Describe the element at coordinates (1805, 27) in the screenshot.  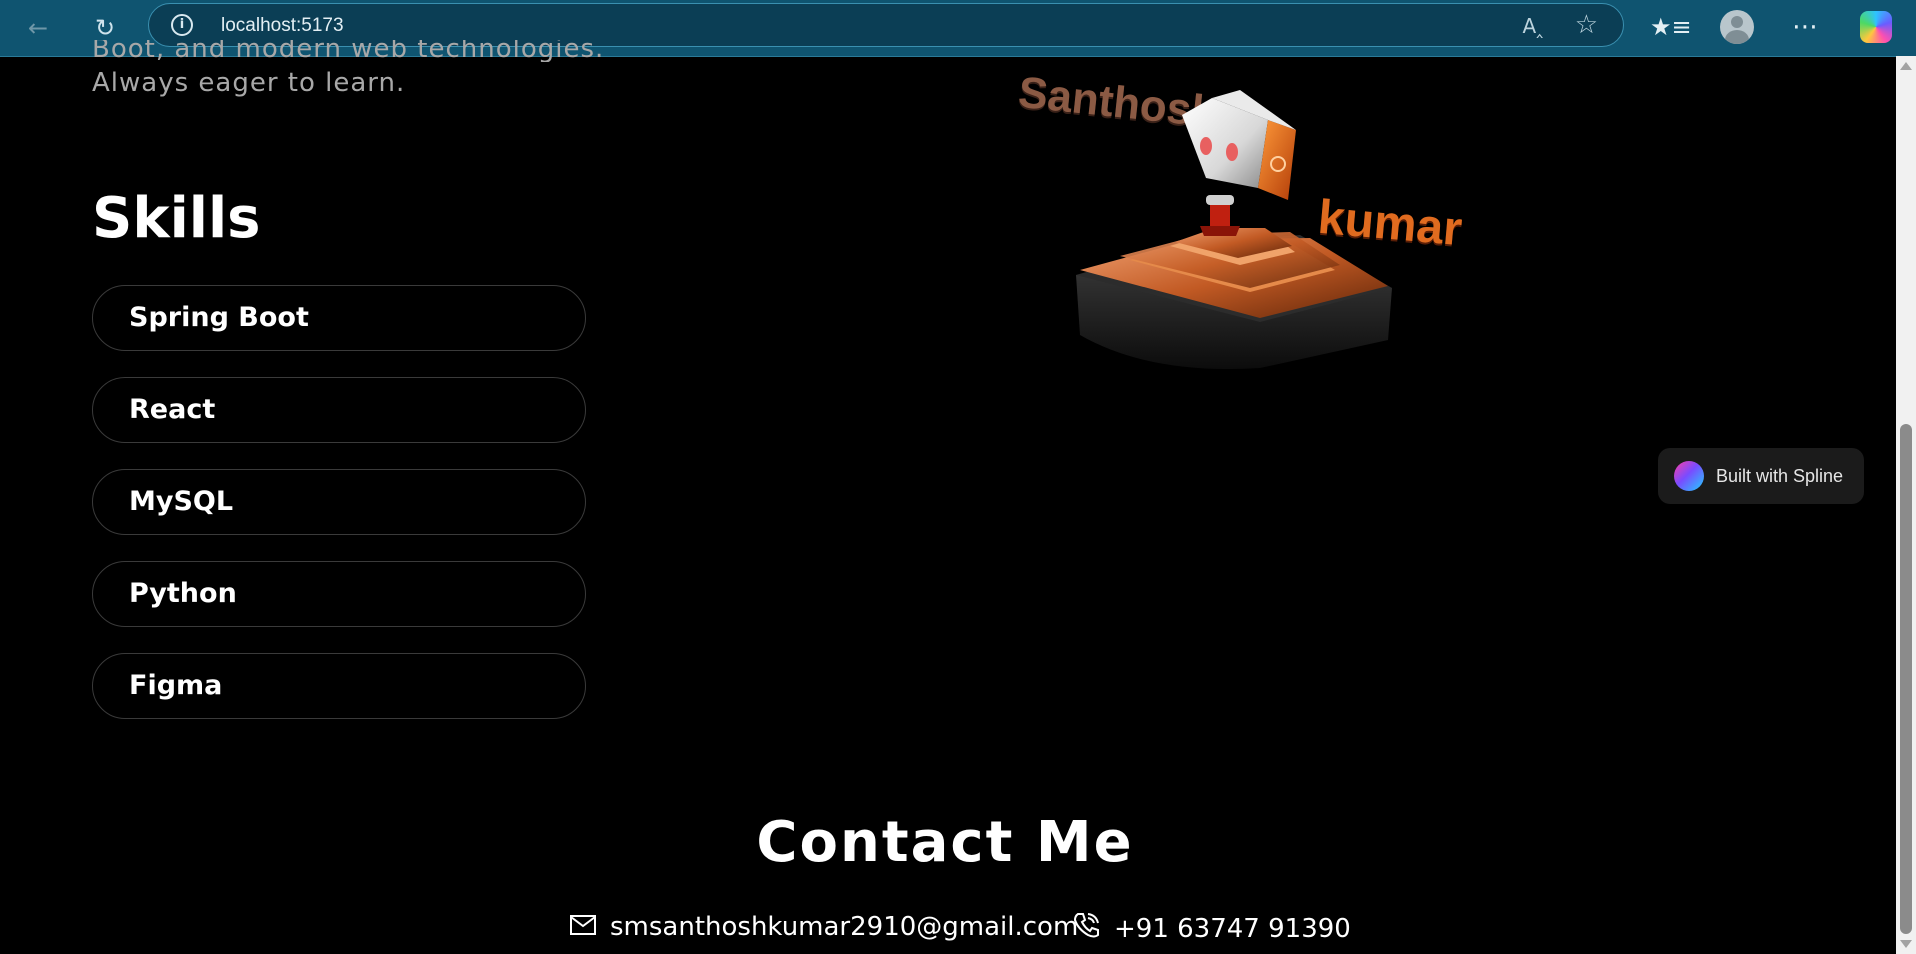
I see `more-icon: ⋯` at that location.